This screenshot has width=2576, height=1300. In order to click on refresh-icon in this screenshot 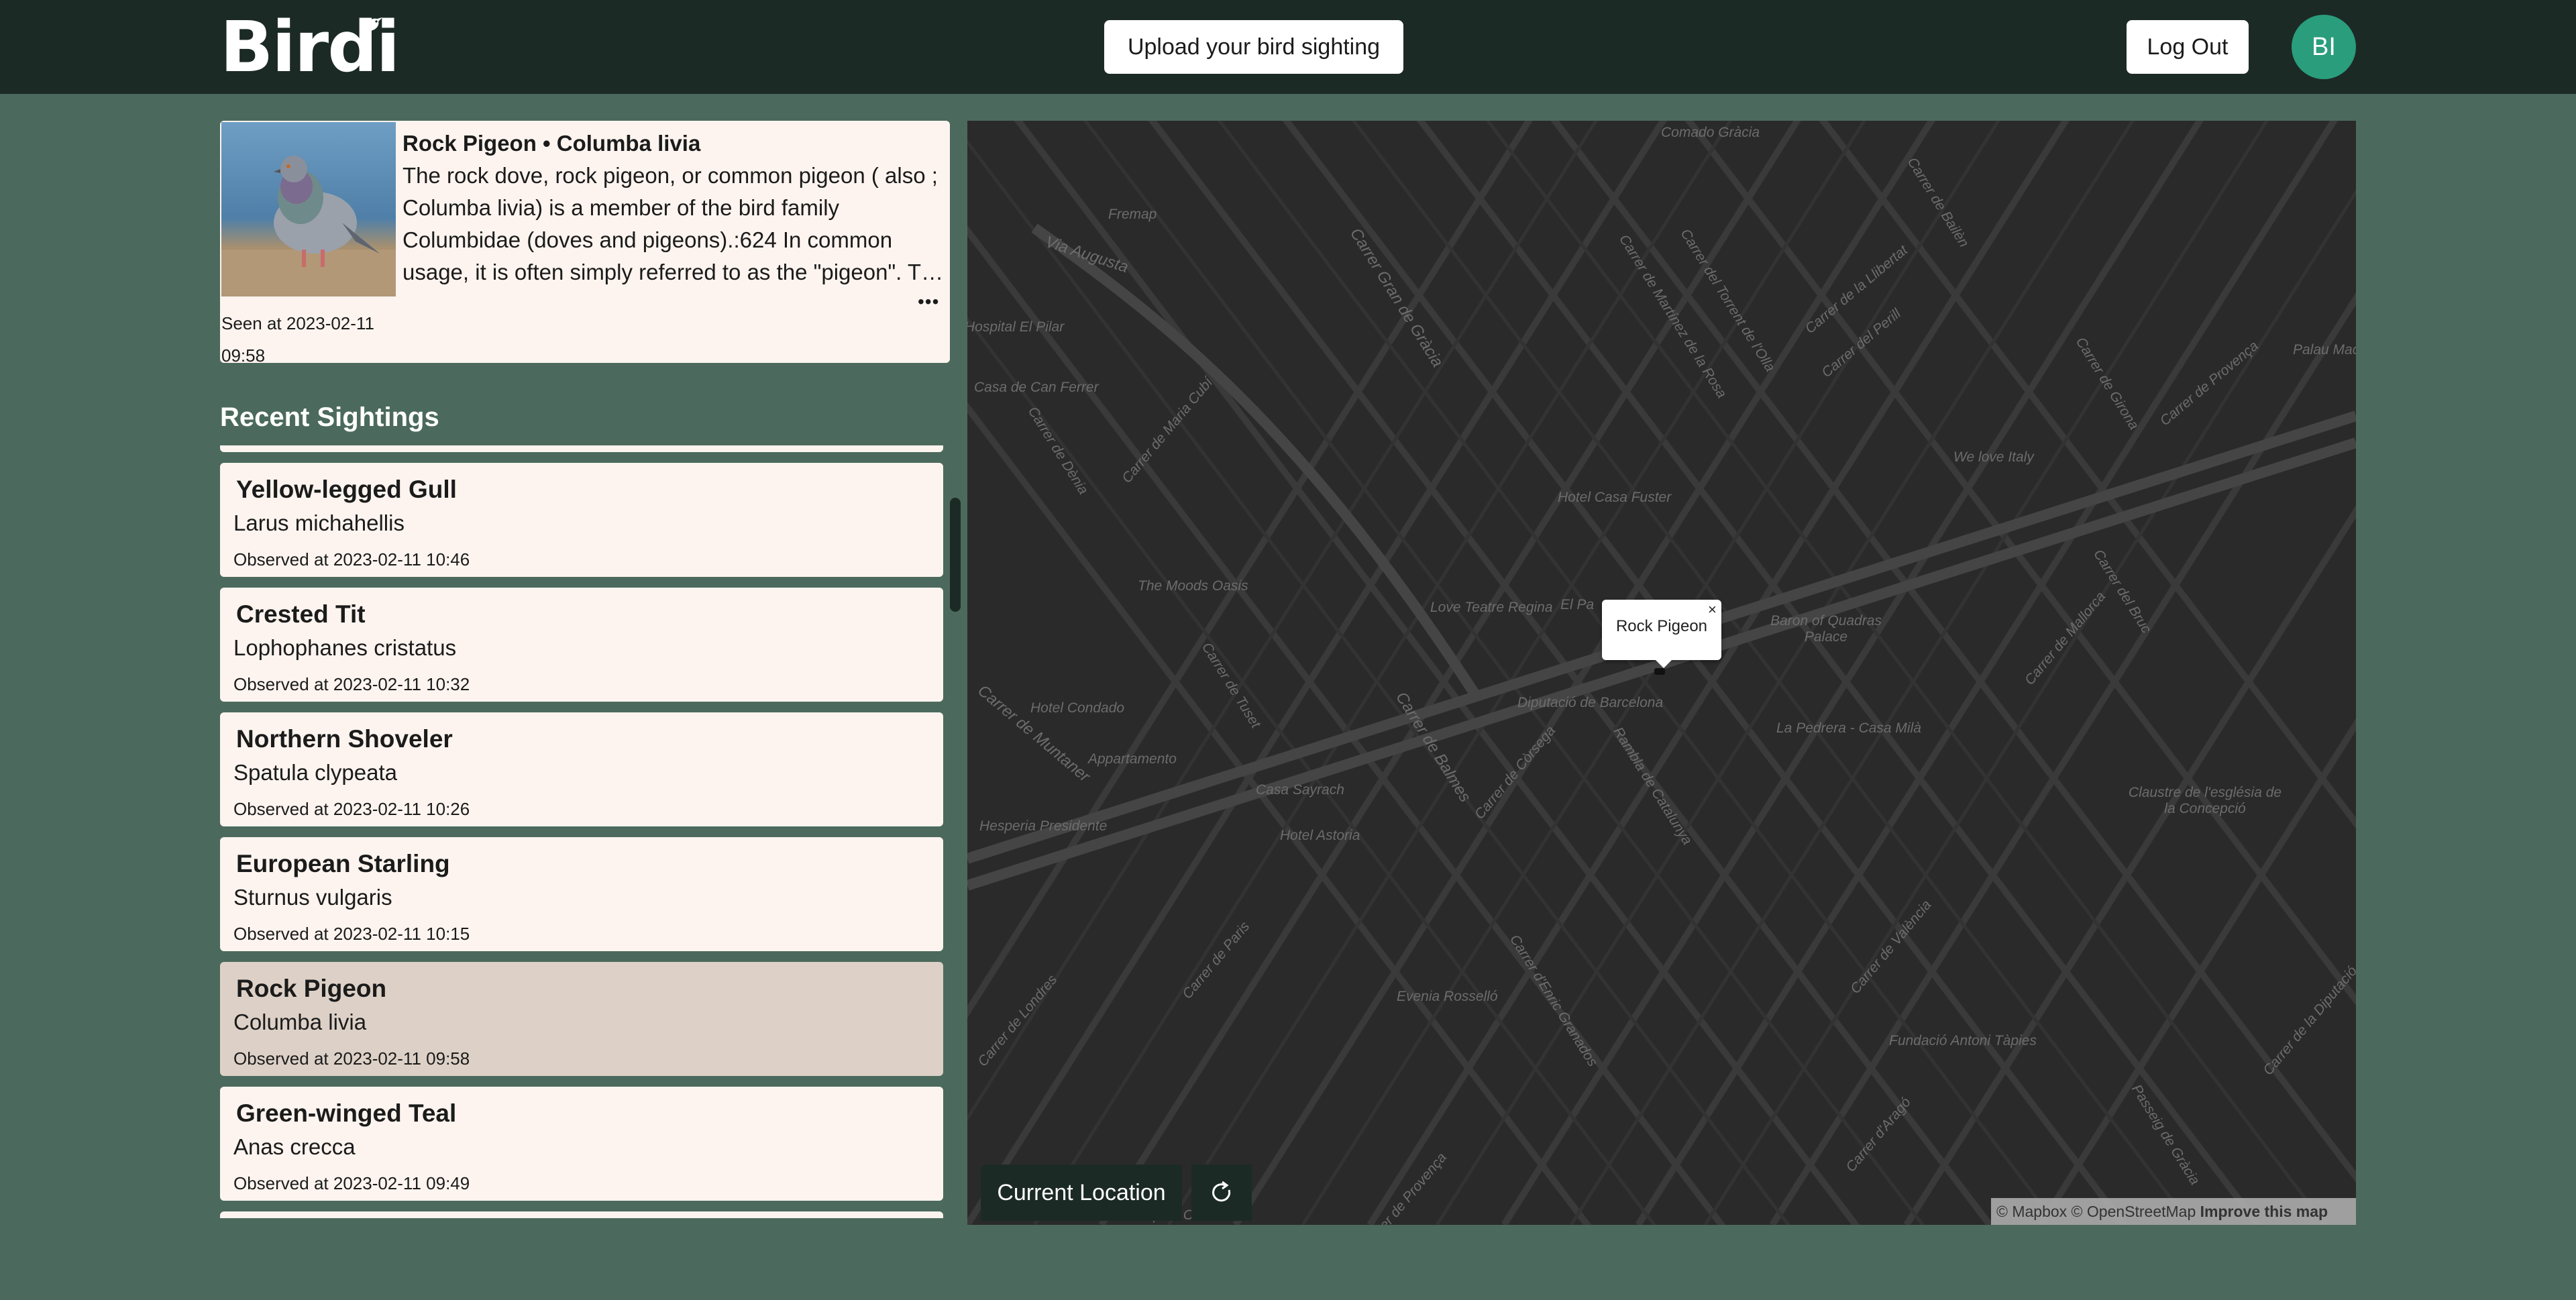, I will do `click(1221, 1192)`.